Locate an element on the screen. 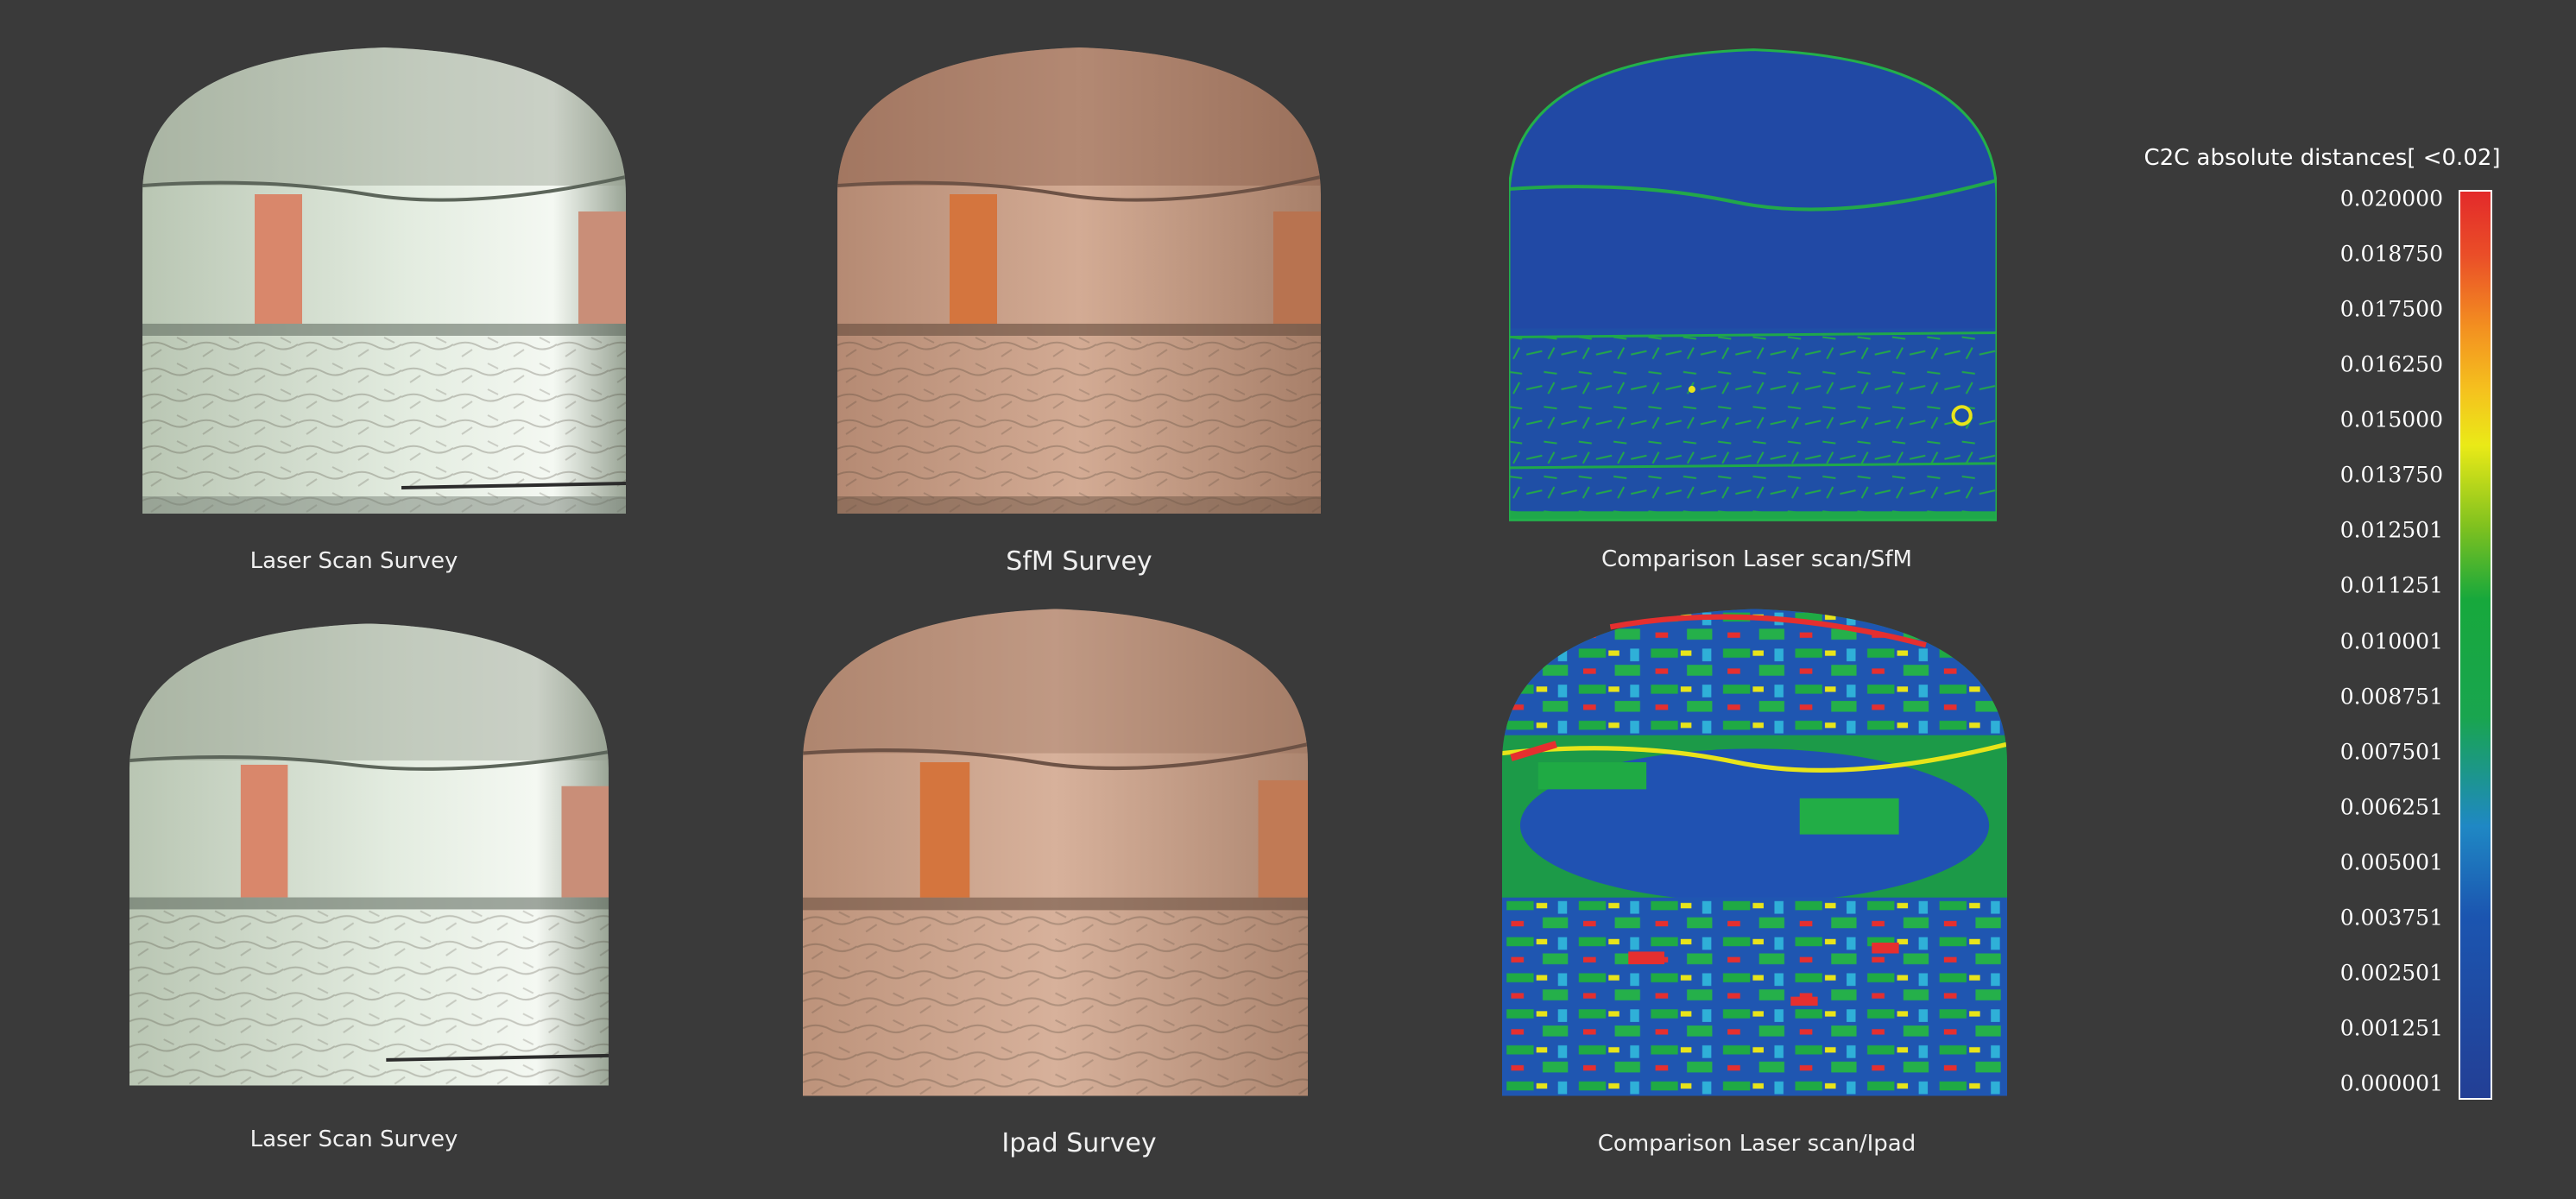  comparison-sfm-heatmap is located at coordinates (1753, 285).